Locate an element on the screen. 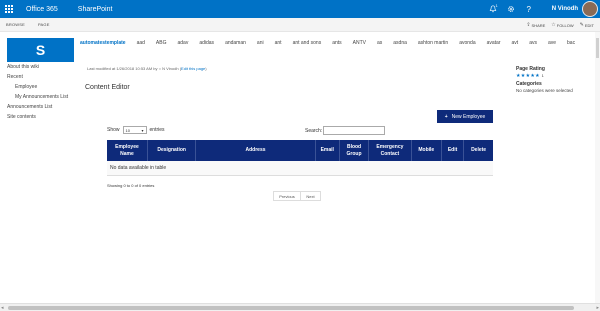 Image resolution: width=600 pixels, height=311 pixels. leftnav-item-employee: Employee is located at coordinates (42, 87).